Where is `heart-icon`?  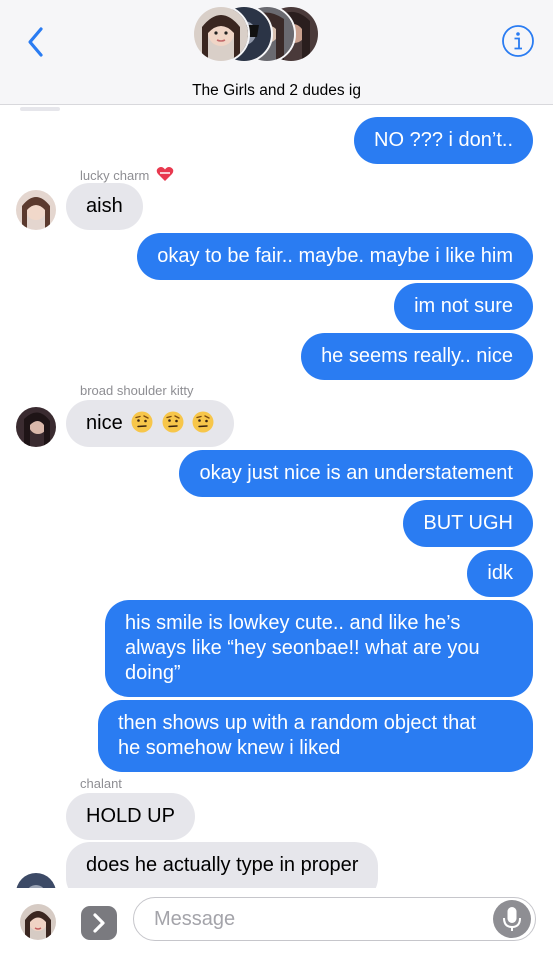
heart-icon is located at coordinates (165, 174).